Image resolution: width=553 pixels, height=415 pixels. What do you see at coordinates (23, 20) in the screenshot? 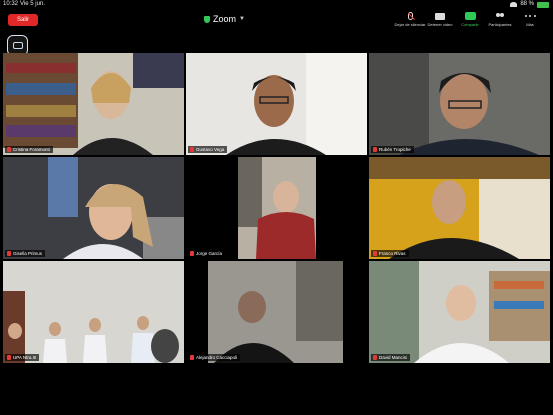
I see `leave-button: Salir` at bounding box center [23, 20].